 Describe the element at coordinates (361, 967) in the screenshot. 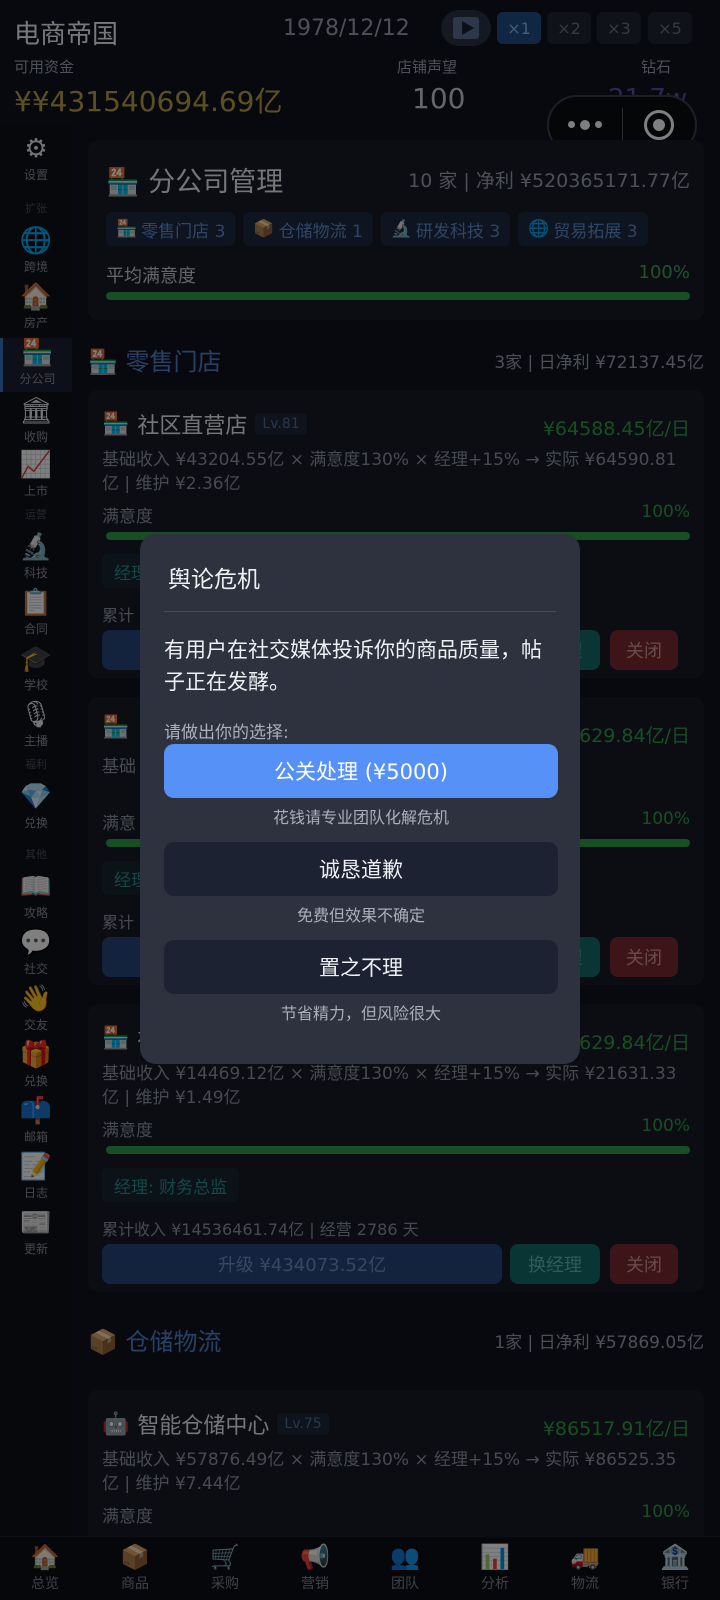

I see `ignore-button: 置之不理` at that location.